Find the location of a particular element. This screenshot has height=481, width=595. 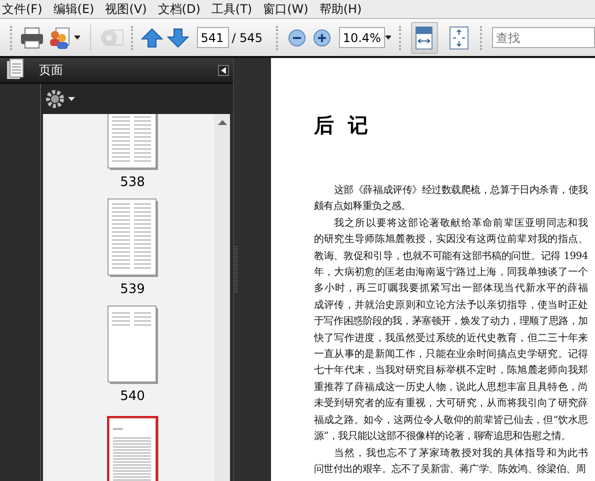

printer-icon is located at coordinates (32, 37).